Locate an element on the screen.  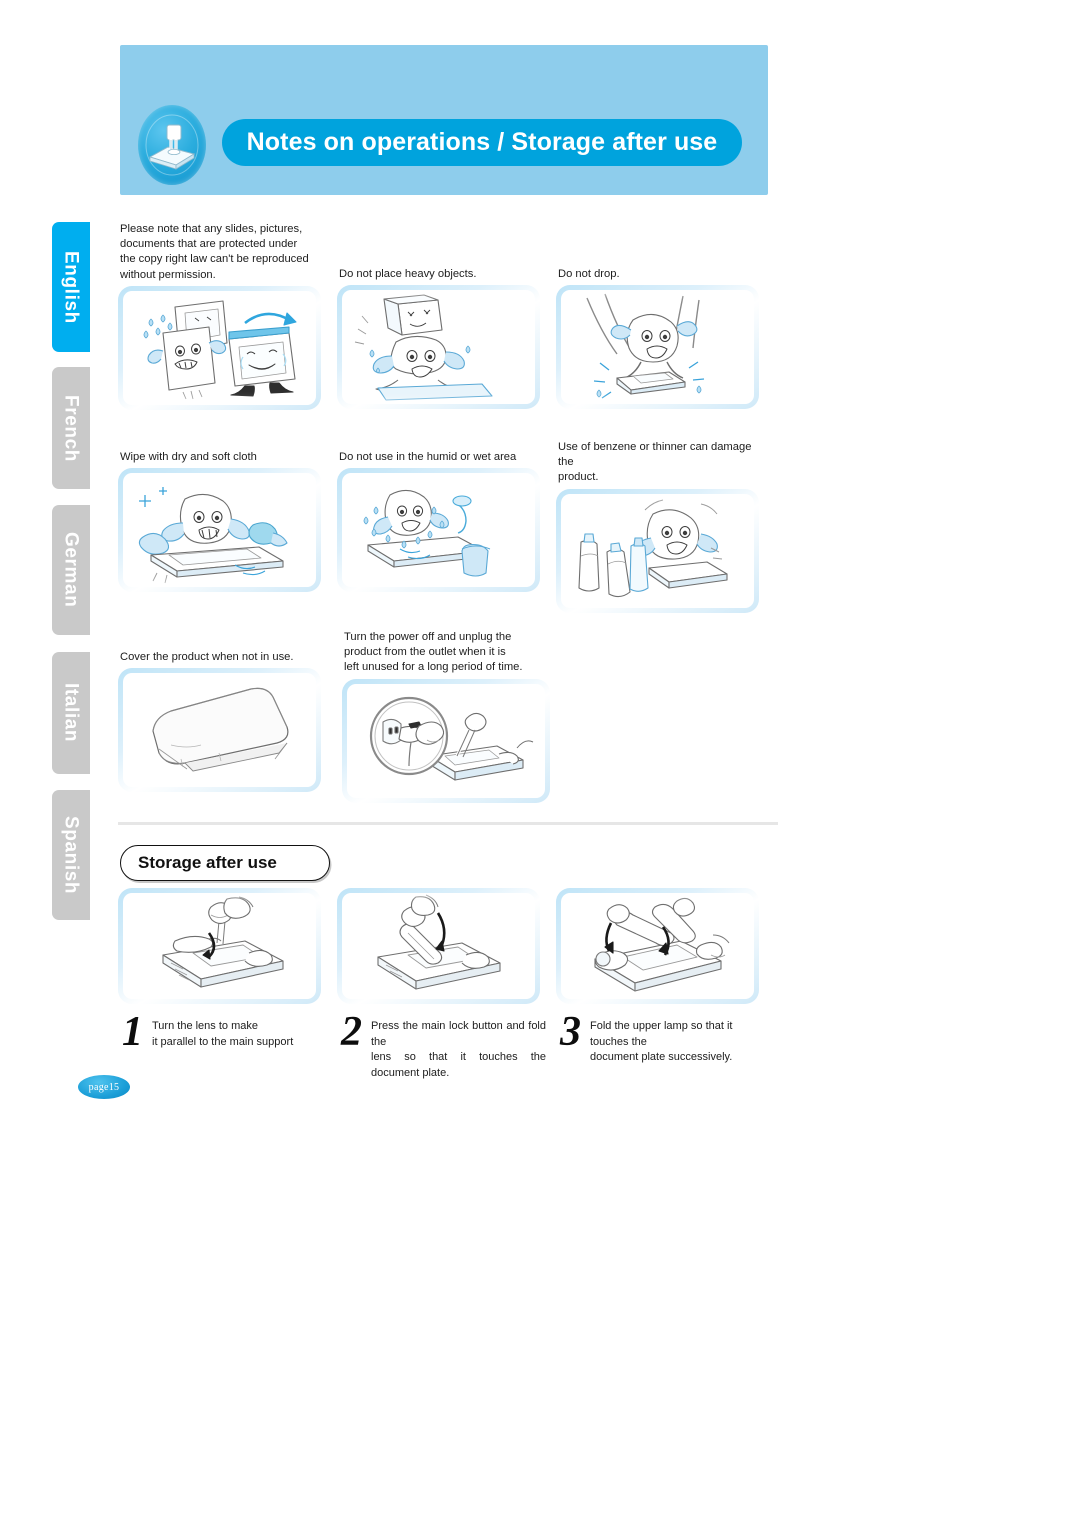
step-number: 1 is located at coordinates (132, 1032).